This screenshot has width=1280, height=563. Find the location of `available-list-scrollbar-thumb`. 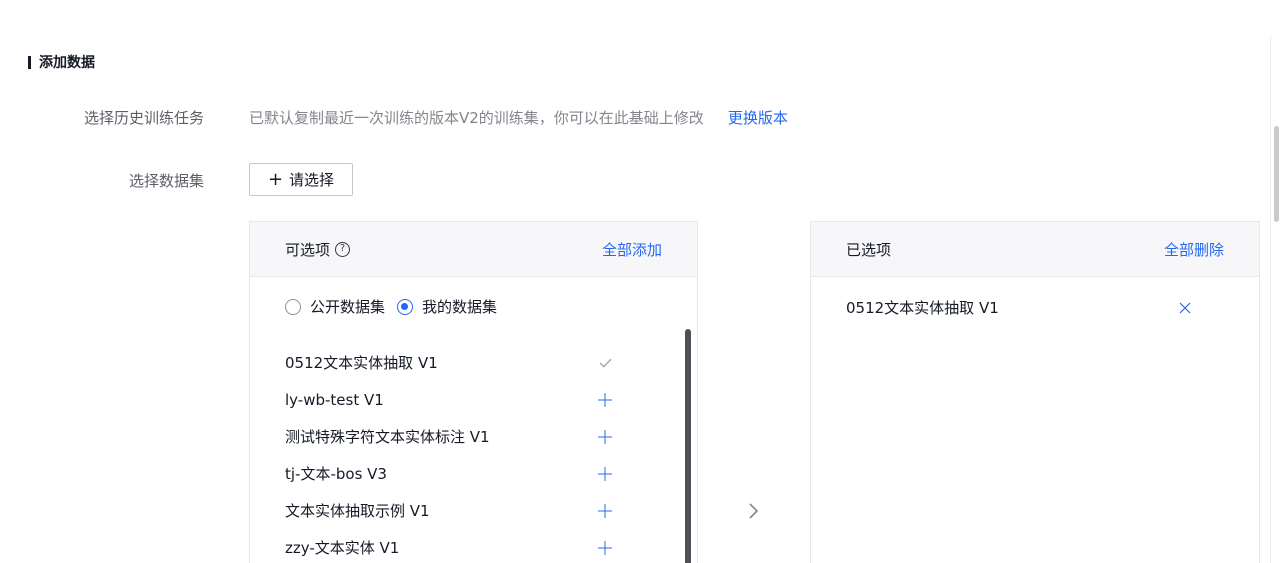

available-list-scrollbar-thumb is located at coordinates (688, 446).